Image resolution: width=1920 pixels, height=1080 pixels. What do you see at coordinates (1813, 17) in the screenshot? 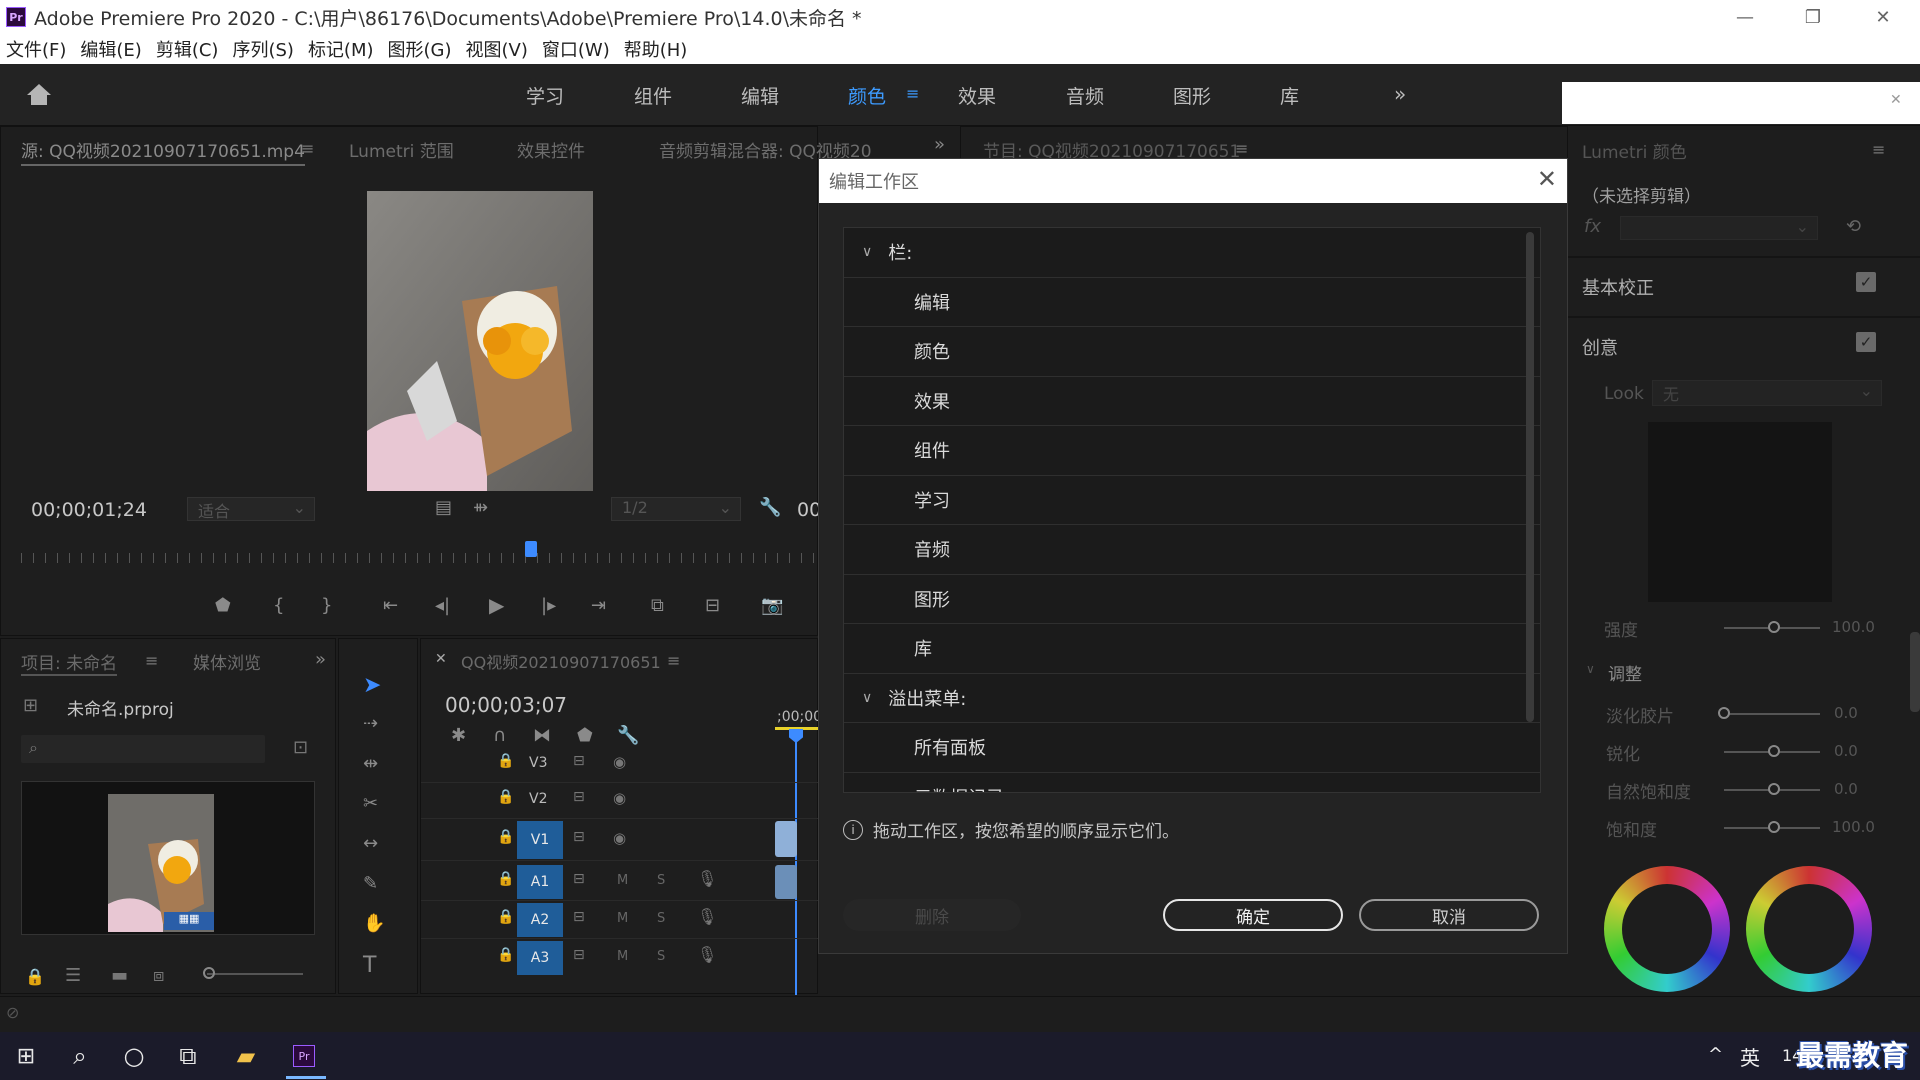
I see `restore-button: ❐` at bounding box center [1813, 17].